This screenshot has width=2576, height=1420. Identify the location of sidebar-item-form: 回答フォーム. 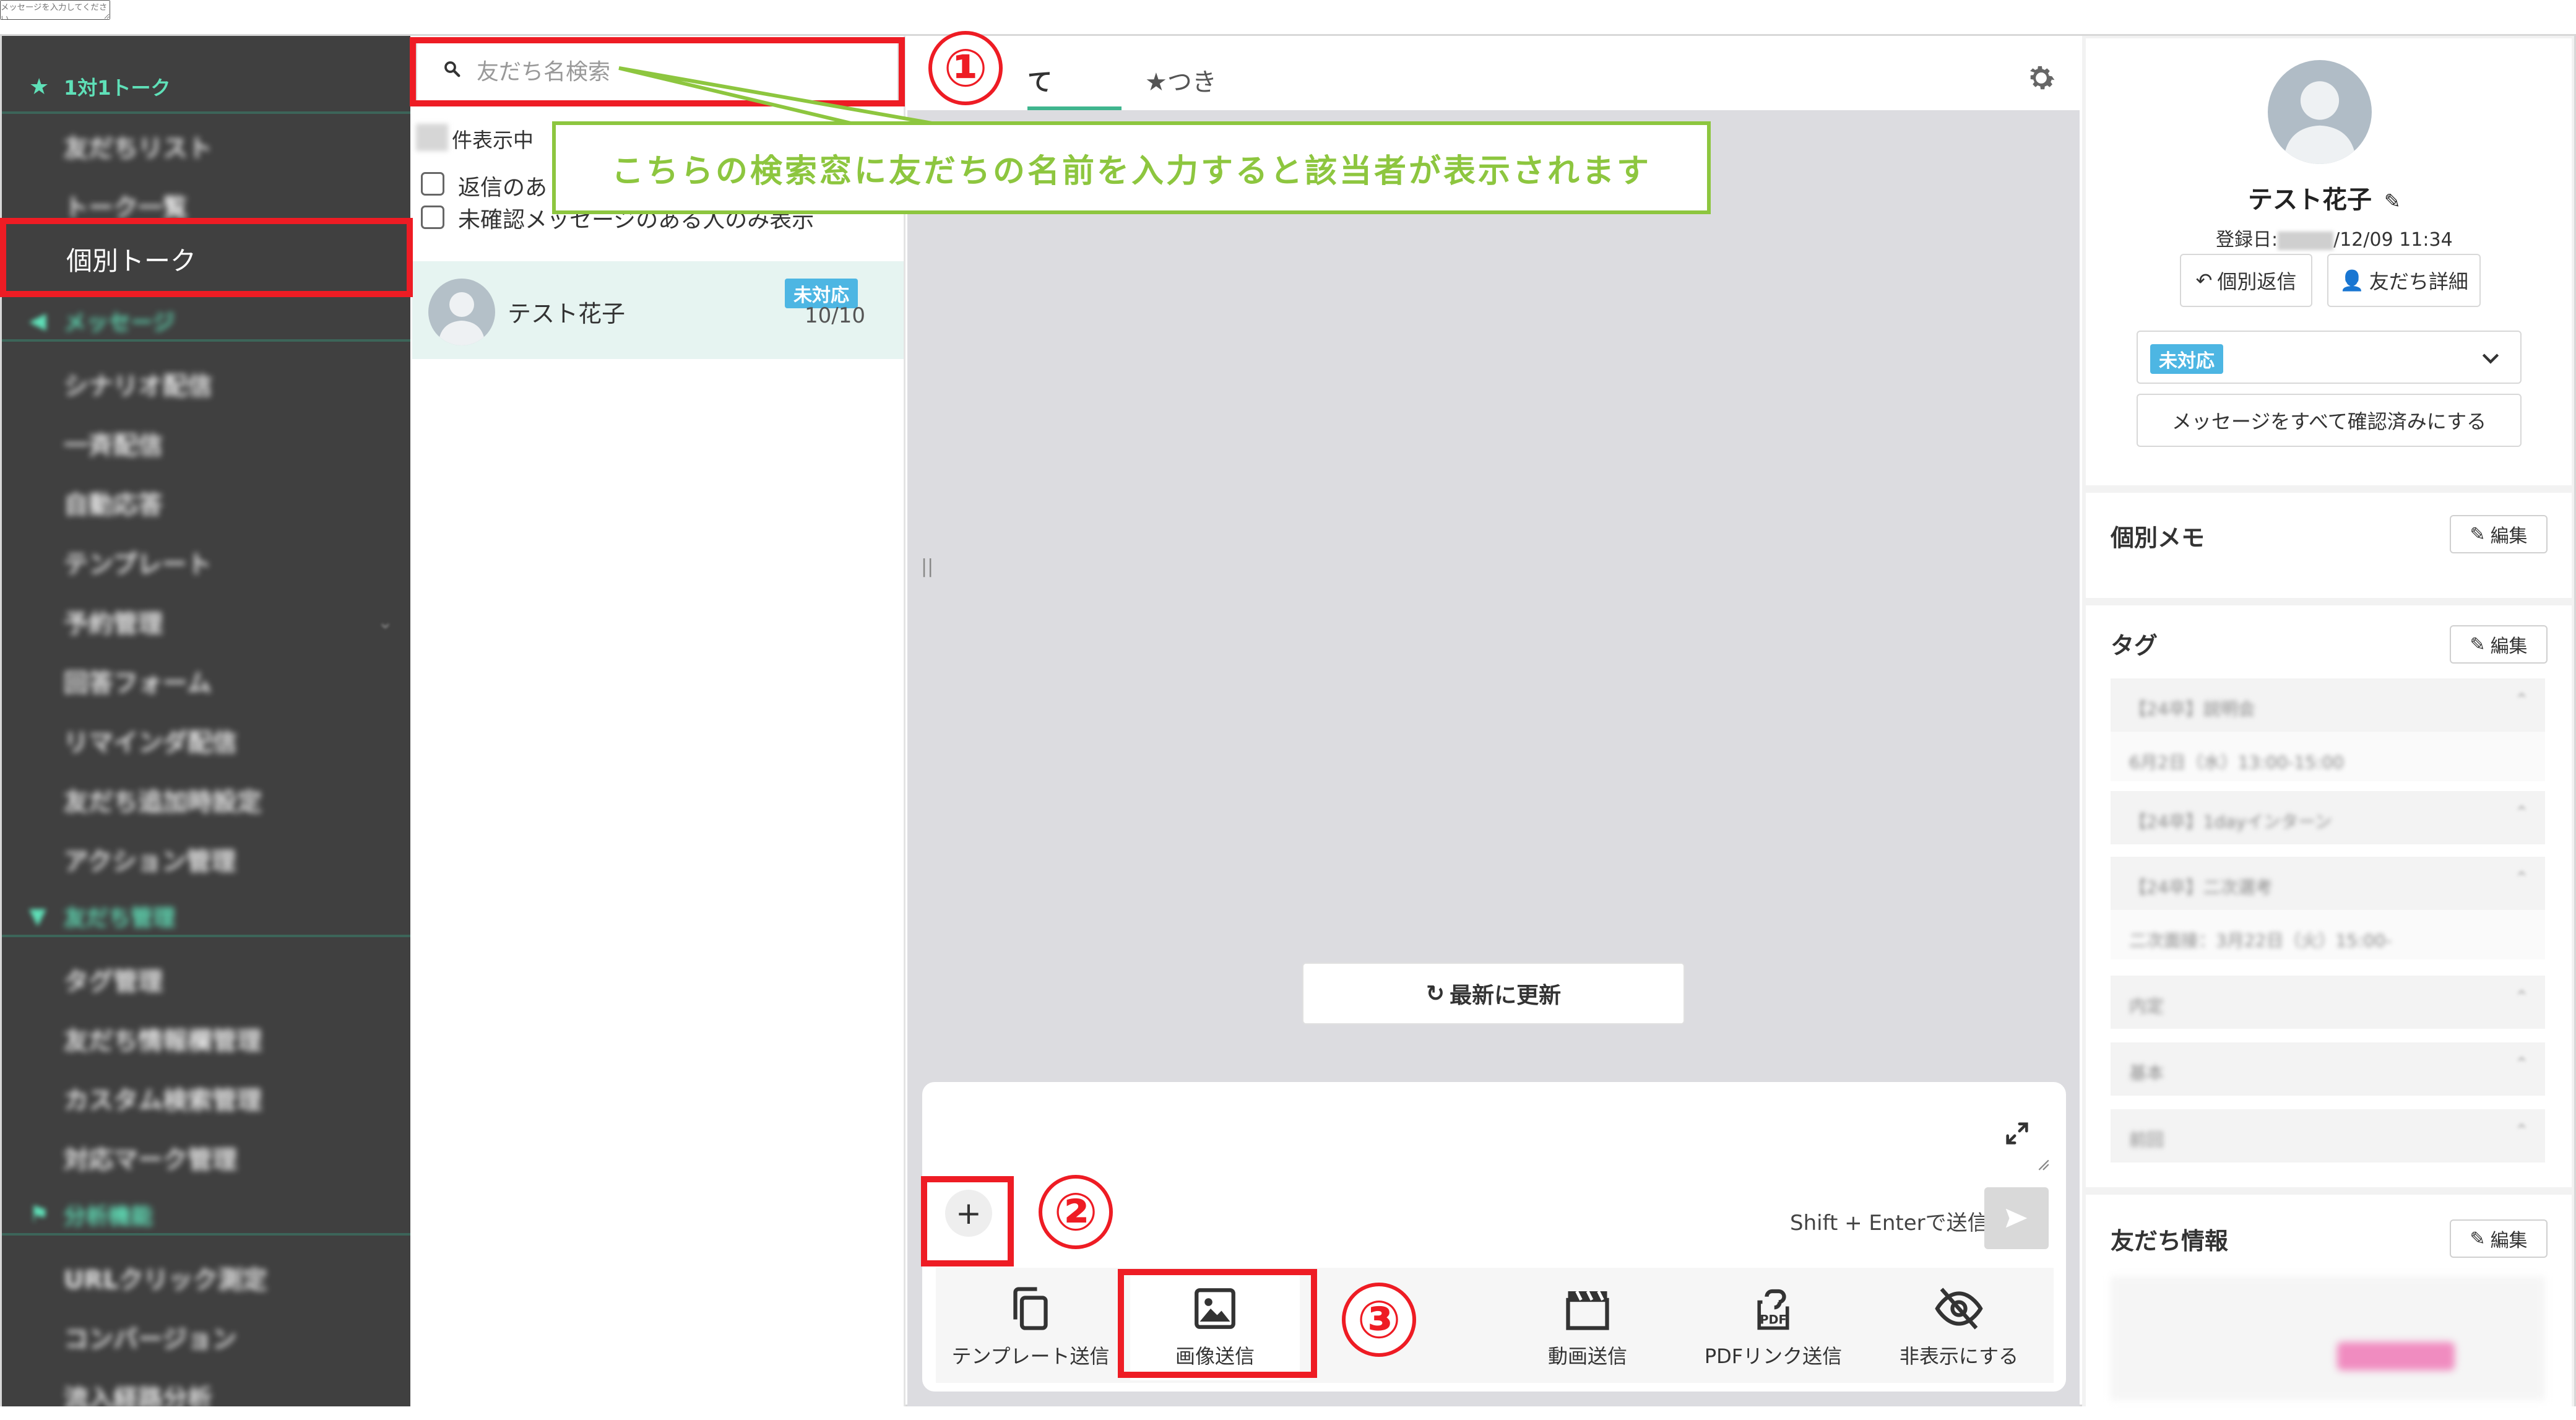
(206, 681).